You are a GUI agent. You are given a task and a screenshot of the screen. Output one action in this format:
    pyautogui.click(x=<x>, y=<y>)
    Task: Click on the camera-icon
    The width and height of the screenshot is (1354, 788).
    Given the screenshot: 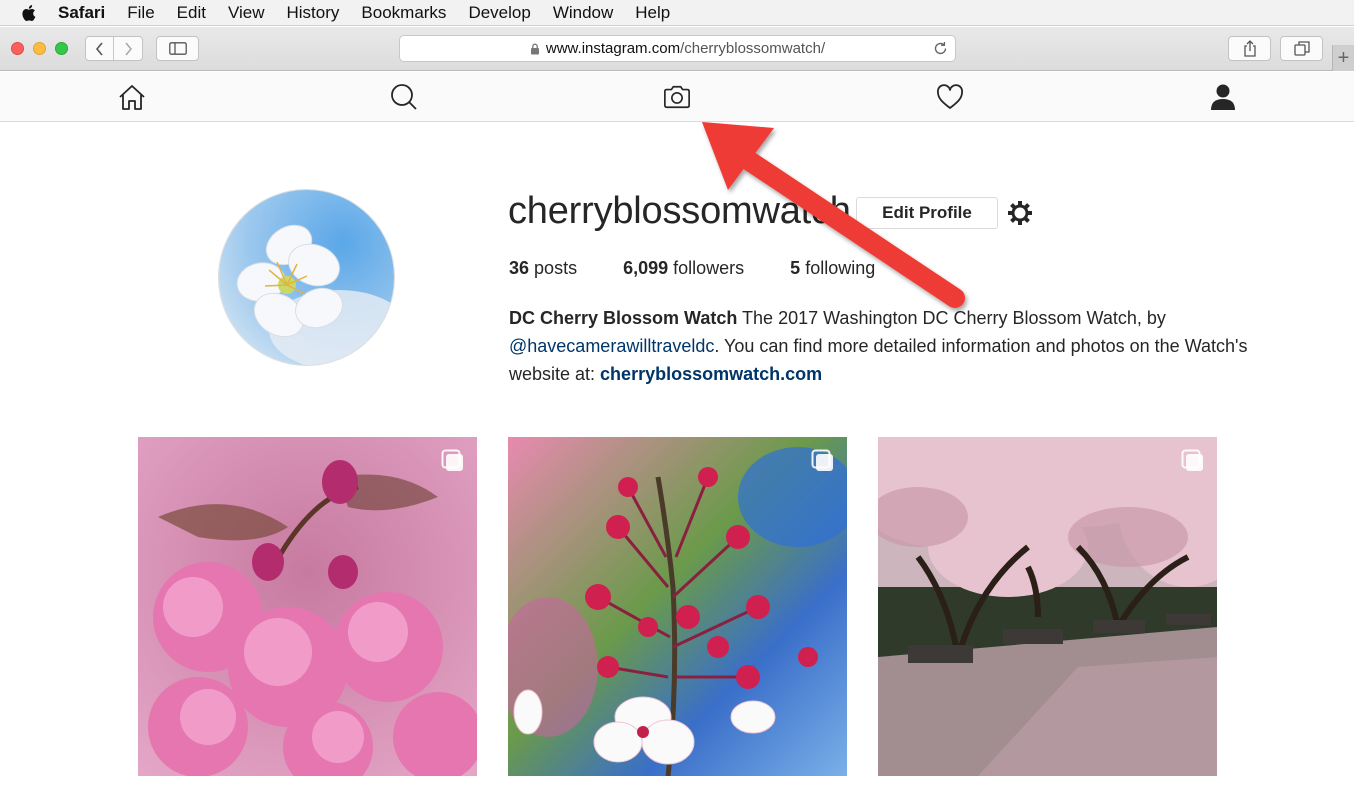 What is the action you would take?
    pyautogui.click(x=677, y=97)
    